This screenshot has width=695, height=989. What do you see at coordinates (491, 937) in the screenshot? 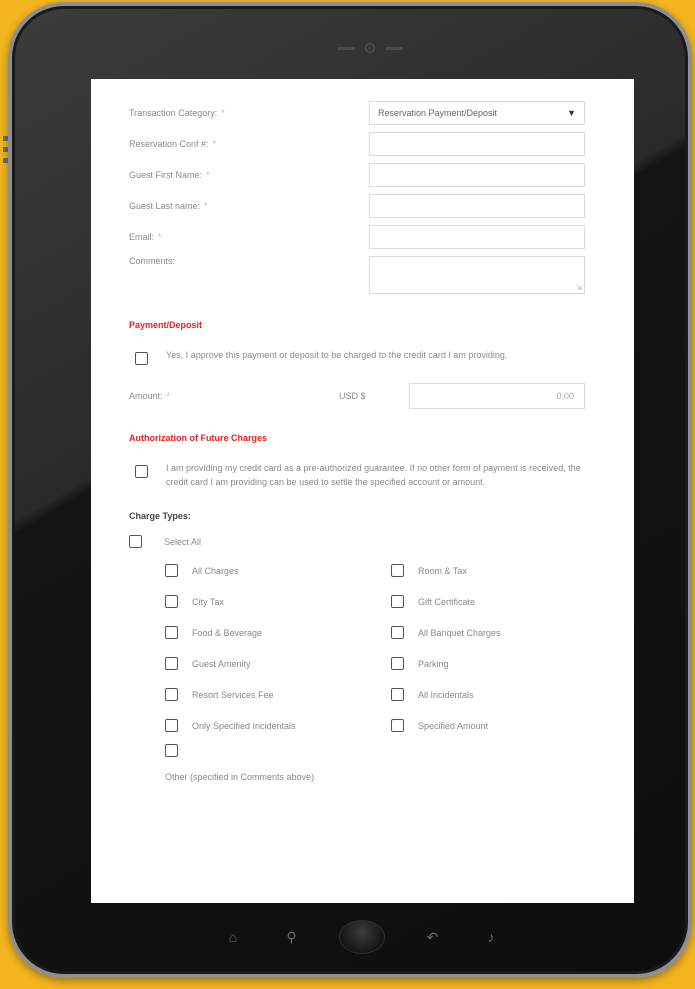
I see `volume-icon: ♪` at bounding box center [491, 937].